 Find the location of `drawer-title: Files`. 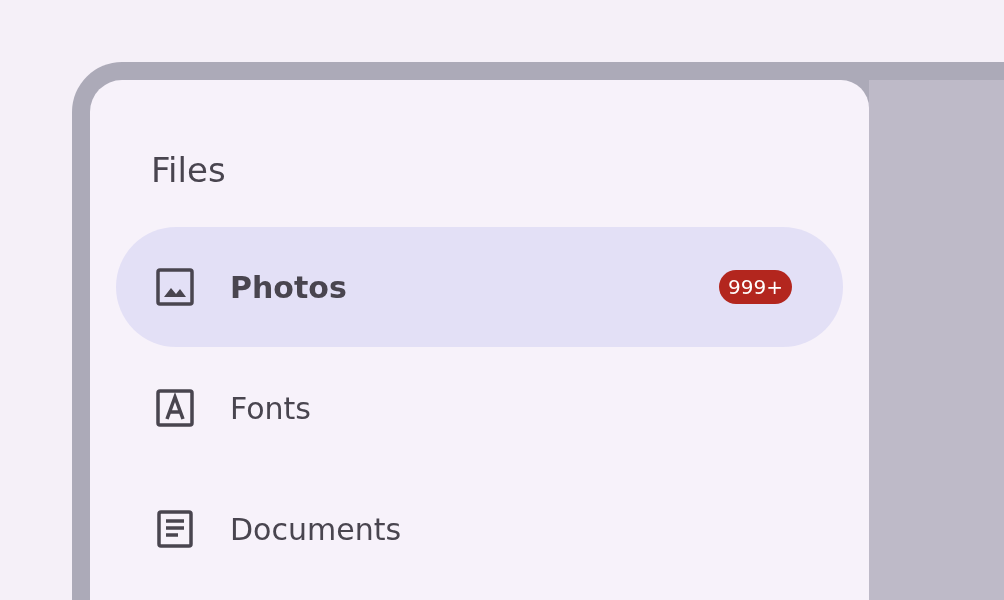

drawer-title: Files is located at coordinates (188, 170).